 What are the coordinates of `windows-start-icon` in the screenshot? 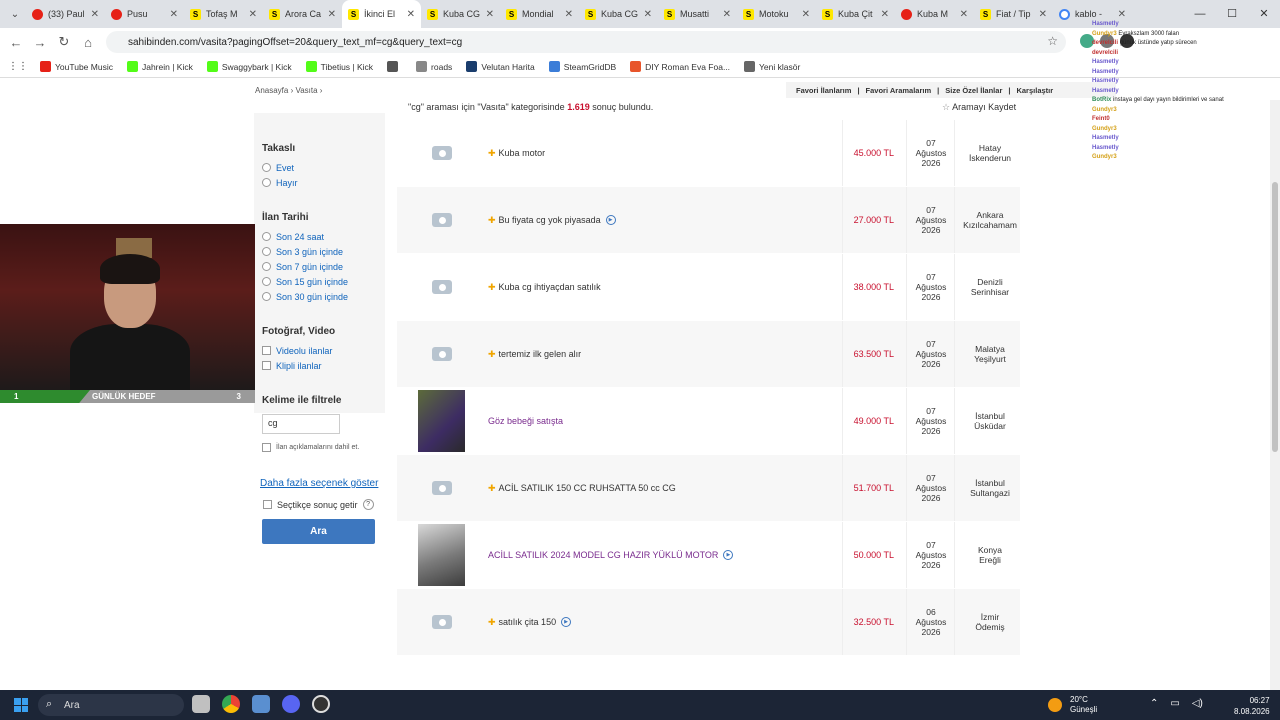 It's located at (21, 705).